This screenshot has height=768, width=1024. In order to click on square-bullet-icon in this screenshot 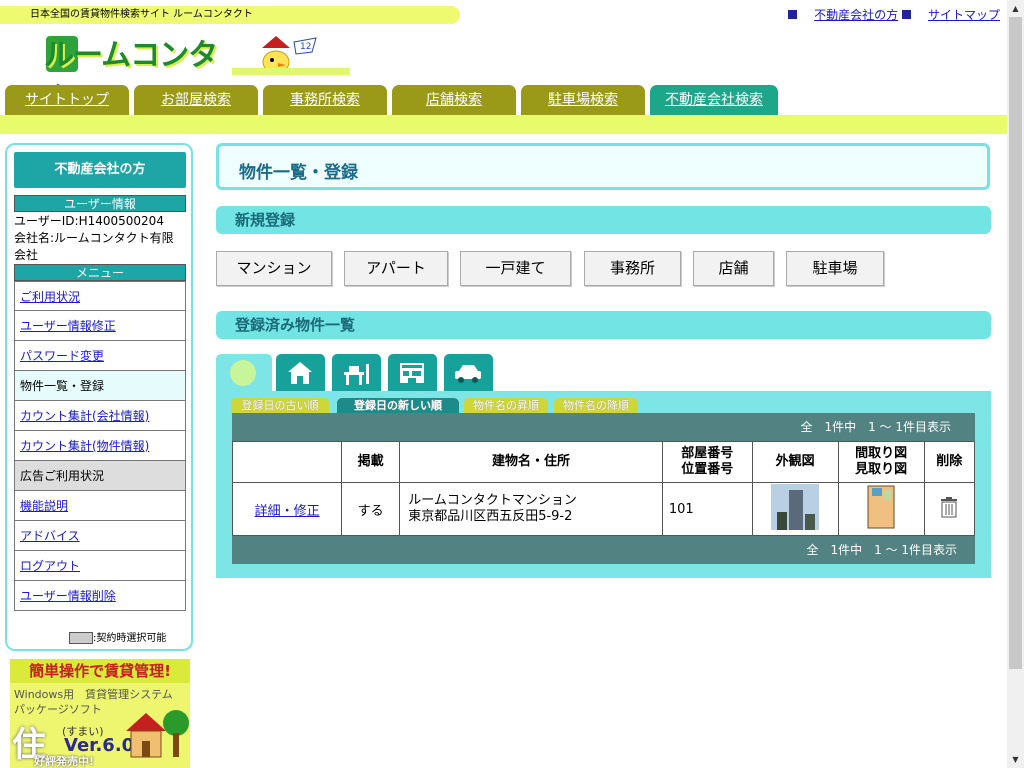, I will do `click(906, 14)`.